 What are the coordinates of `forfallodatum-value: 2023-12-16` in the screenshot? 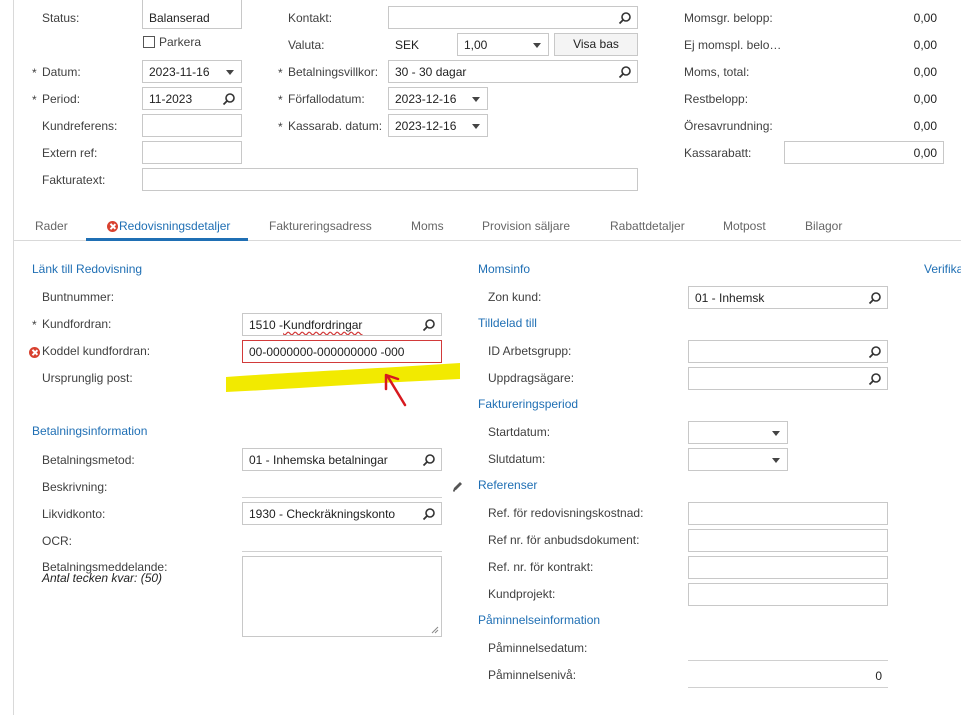 It's located at (426, 99).